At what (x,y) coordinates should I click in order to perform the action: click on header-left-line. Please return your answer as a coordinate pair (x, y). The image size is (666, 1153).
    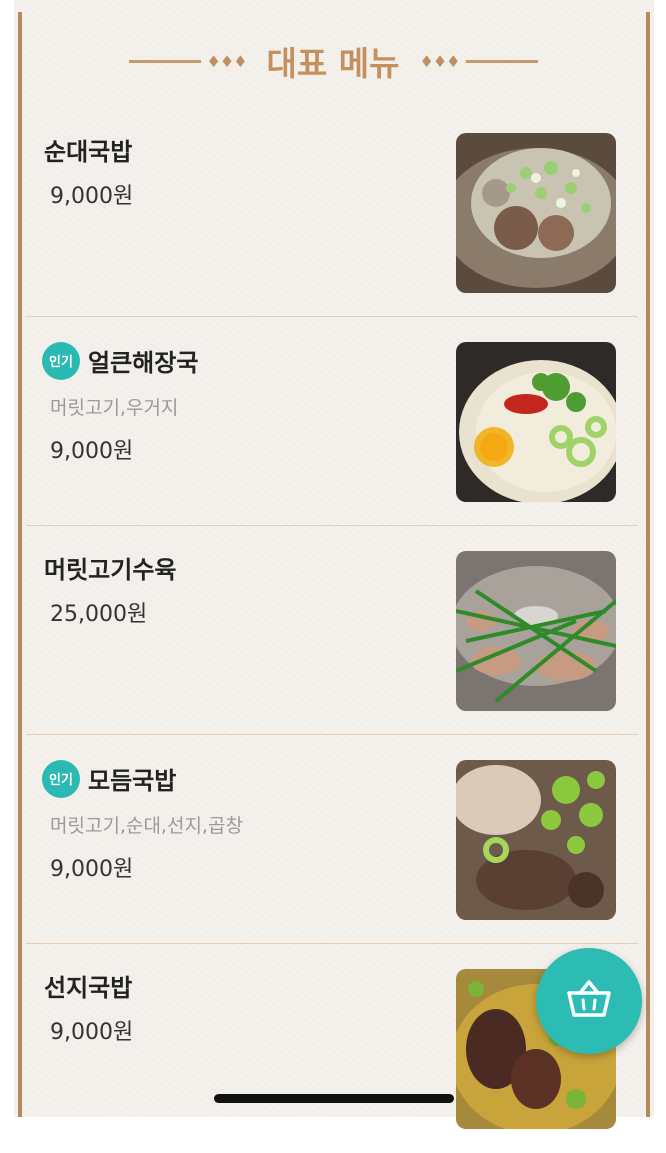
    Looking at the image, I should click on (164, 61).